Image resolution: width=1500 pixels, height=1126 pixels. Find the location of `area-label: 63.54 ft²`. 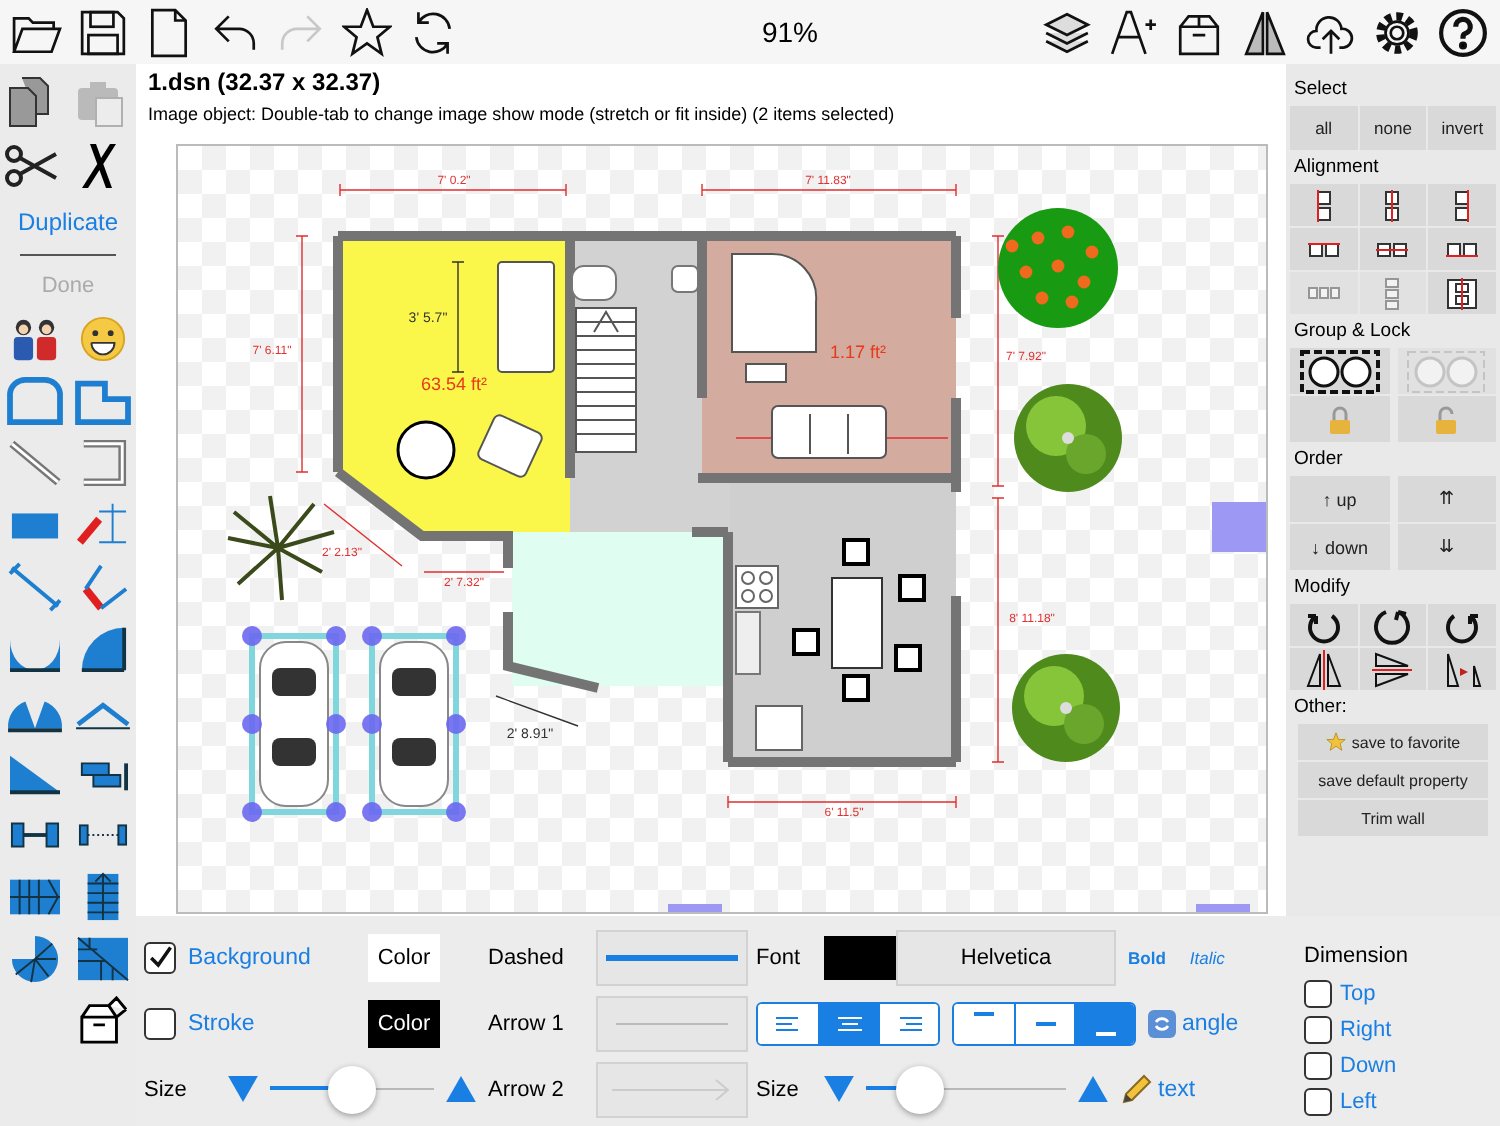

area-label: 63.54 ft² is located at coordinates (454, 384).